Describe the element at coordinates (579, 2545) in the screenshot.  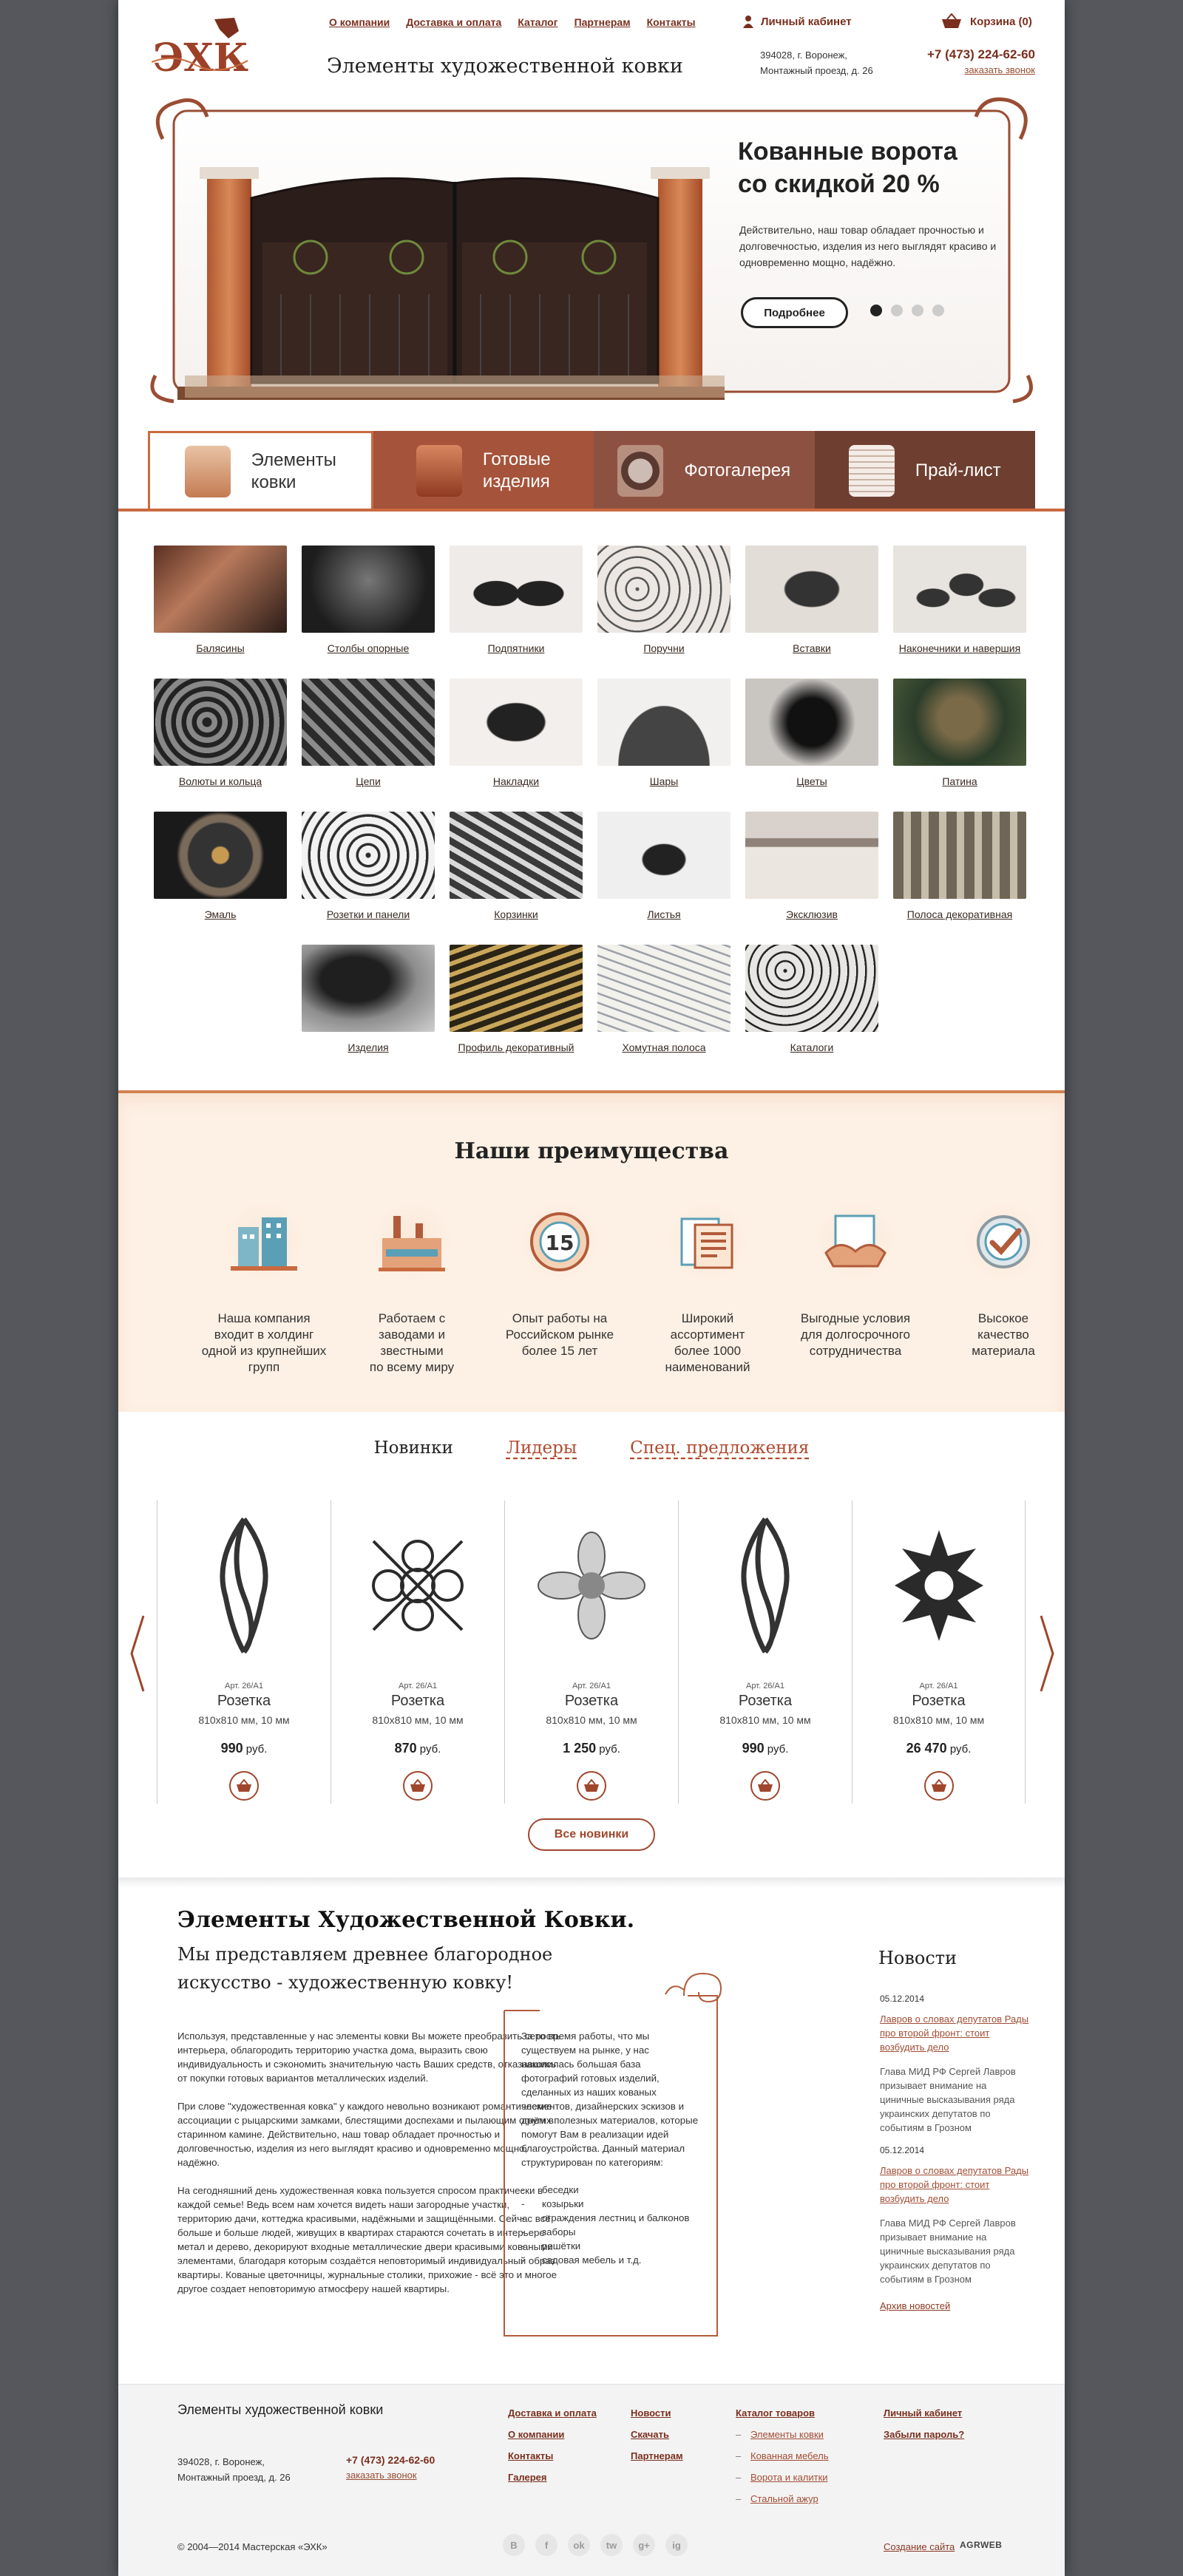
I see `odnoklassniki-icon: ok` at that location.